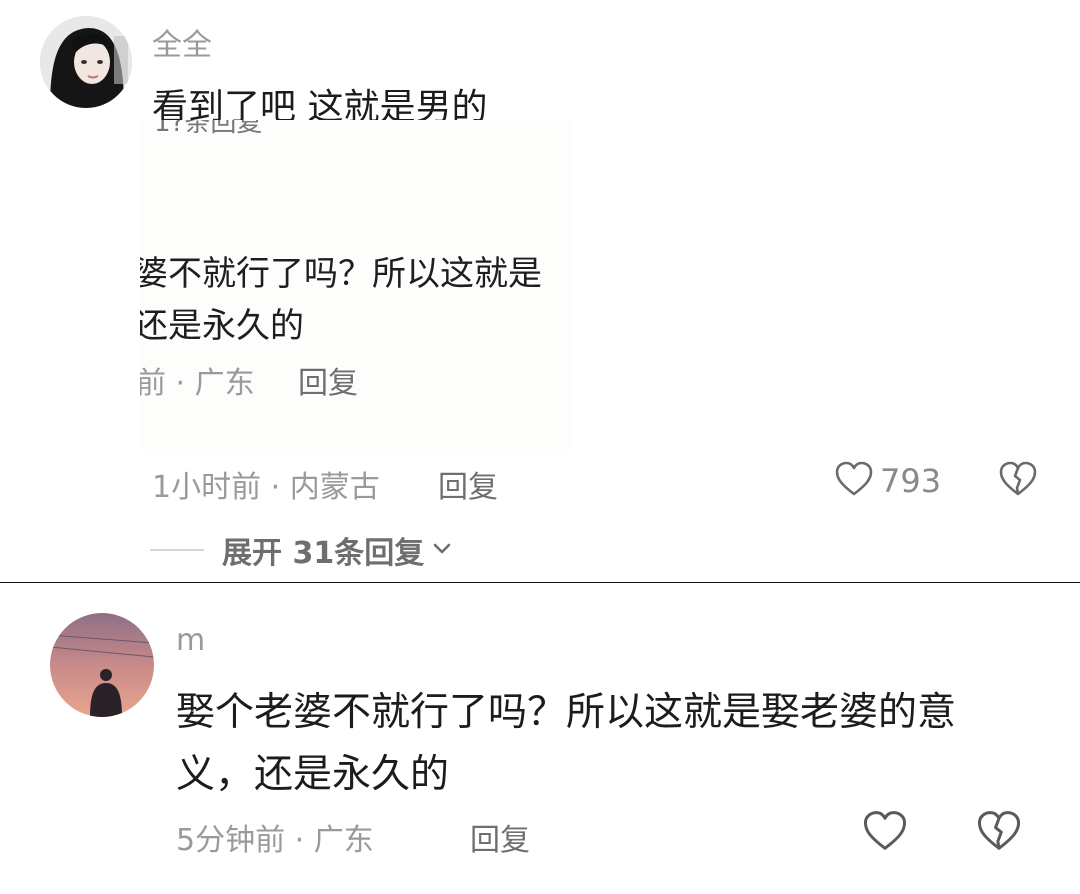 The width and height of the screenshot is (1080, 894). Describe the element at coordinates (275, 840) in the screenshot. I see `bottom-time-location: 5分钟前 · 广东` at that location.